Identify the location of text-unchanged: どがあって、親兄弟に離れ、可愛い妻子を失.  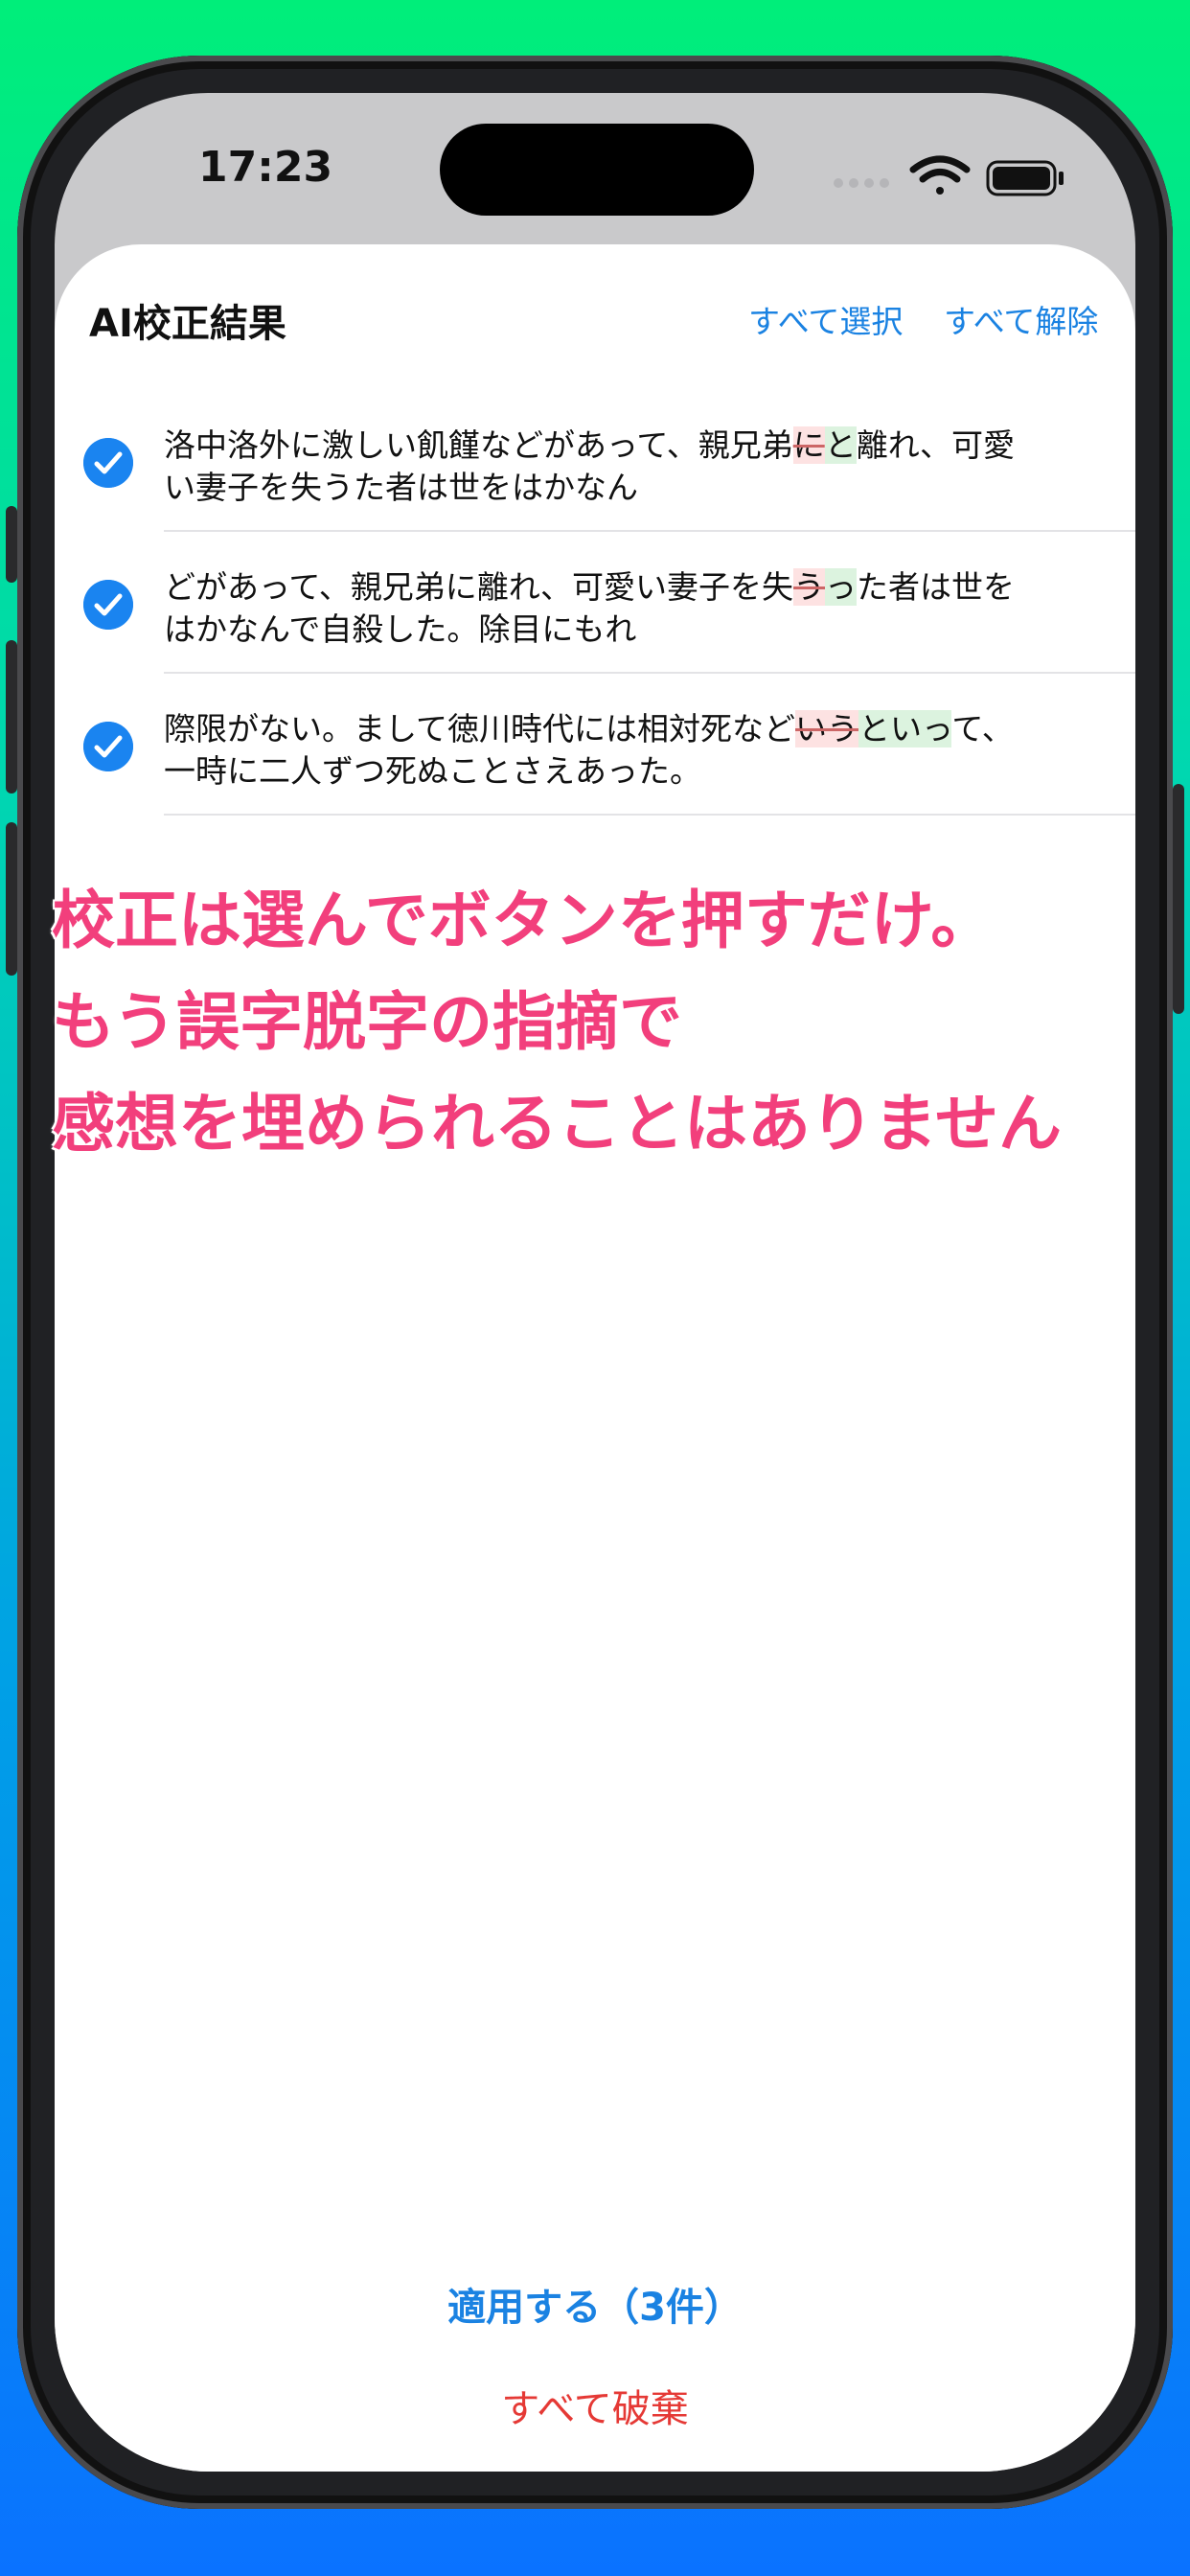
(479, 587).